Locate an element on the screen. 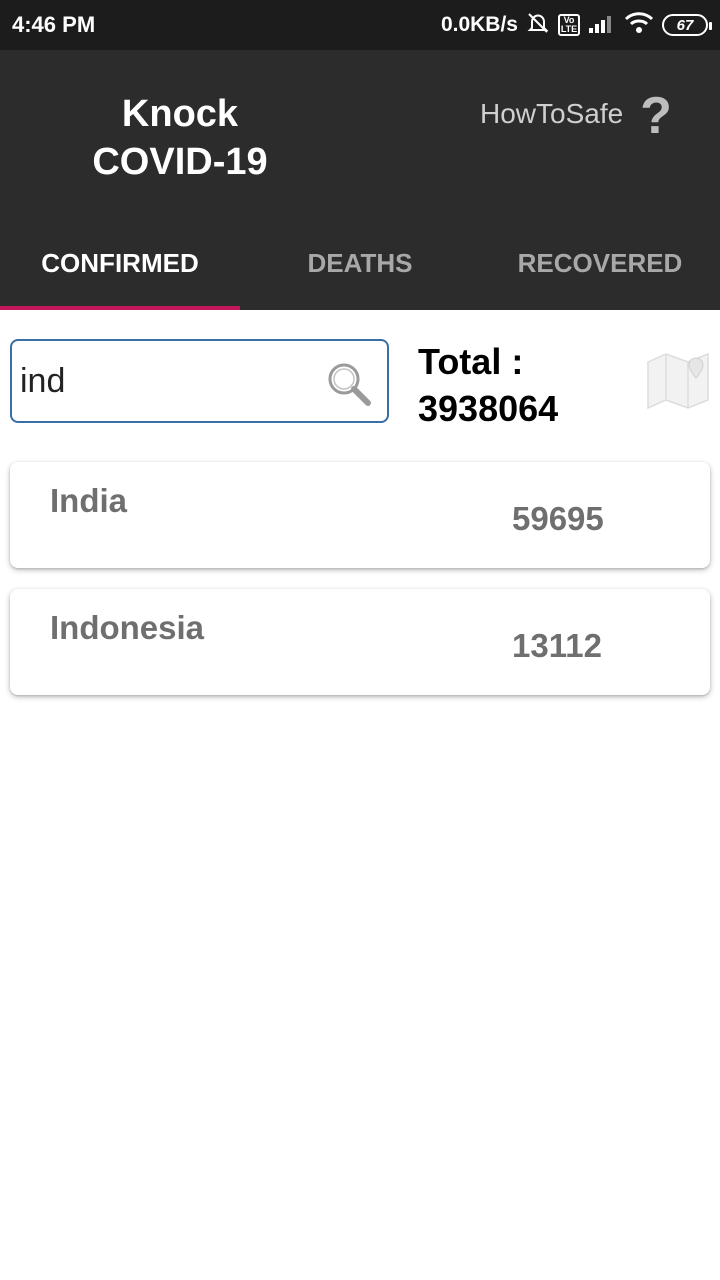 The width and height of the screenshot is (720, 1280). app-title-line2: COVID-19 is located at coordinates (180, 162).